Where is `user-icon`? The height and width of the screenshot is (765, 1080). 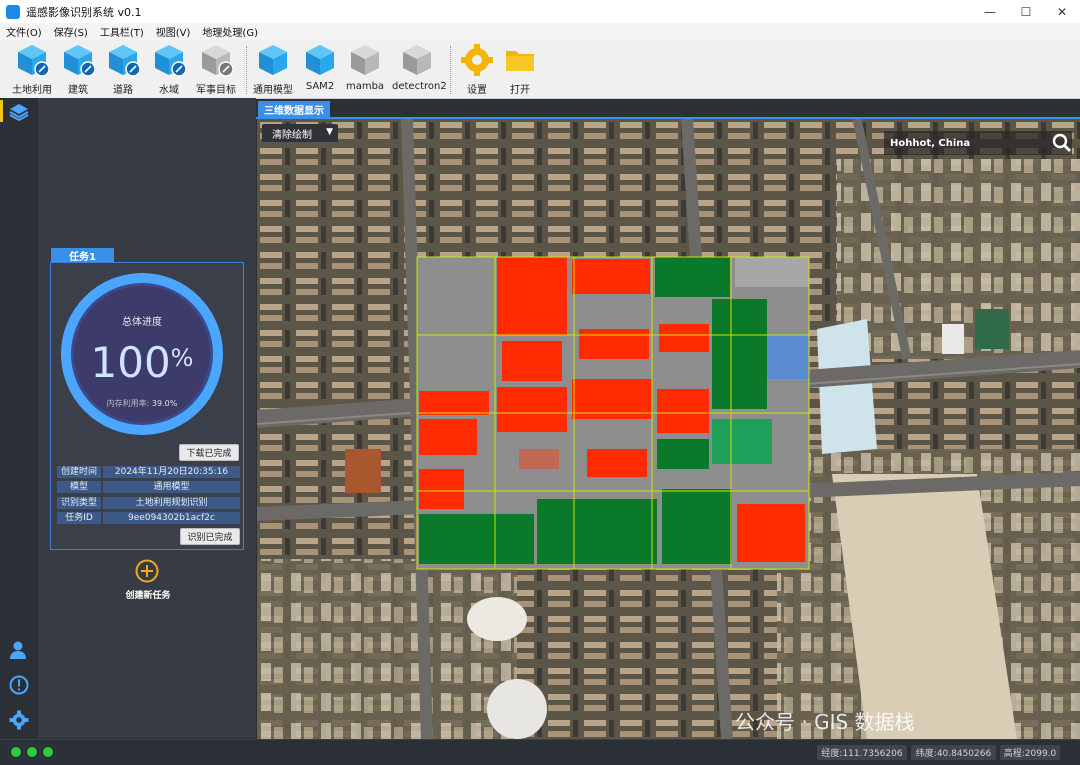
user-icon is located at coordinates (18, 650).